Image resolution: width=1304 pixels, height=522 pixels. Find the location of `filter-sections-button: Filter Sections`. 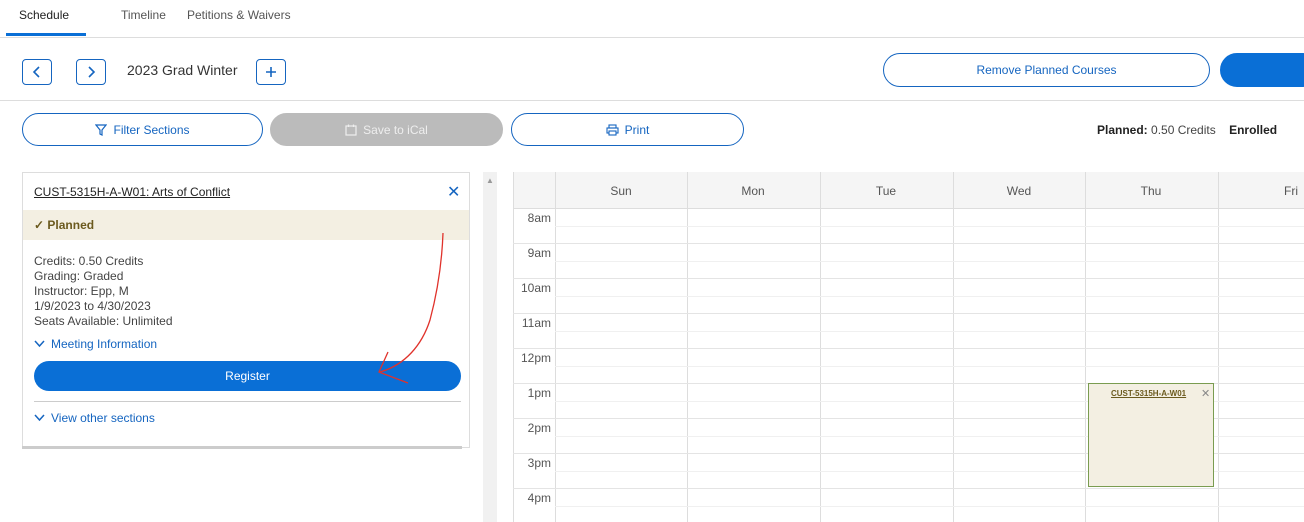

filter-sections-button: Filter Sections is located at coordinates (142, 129).